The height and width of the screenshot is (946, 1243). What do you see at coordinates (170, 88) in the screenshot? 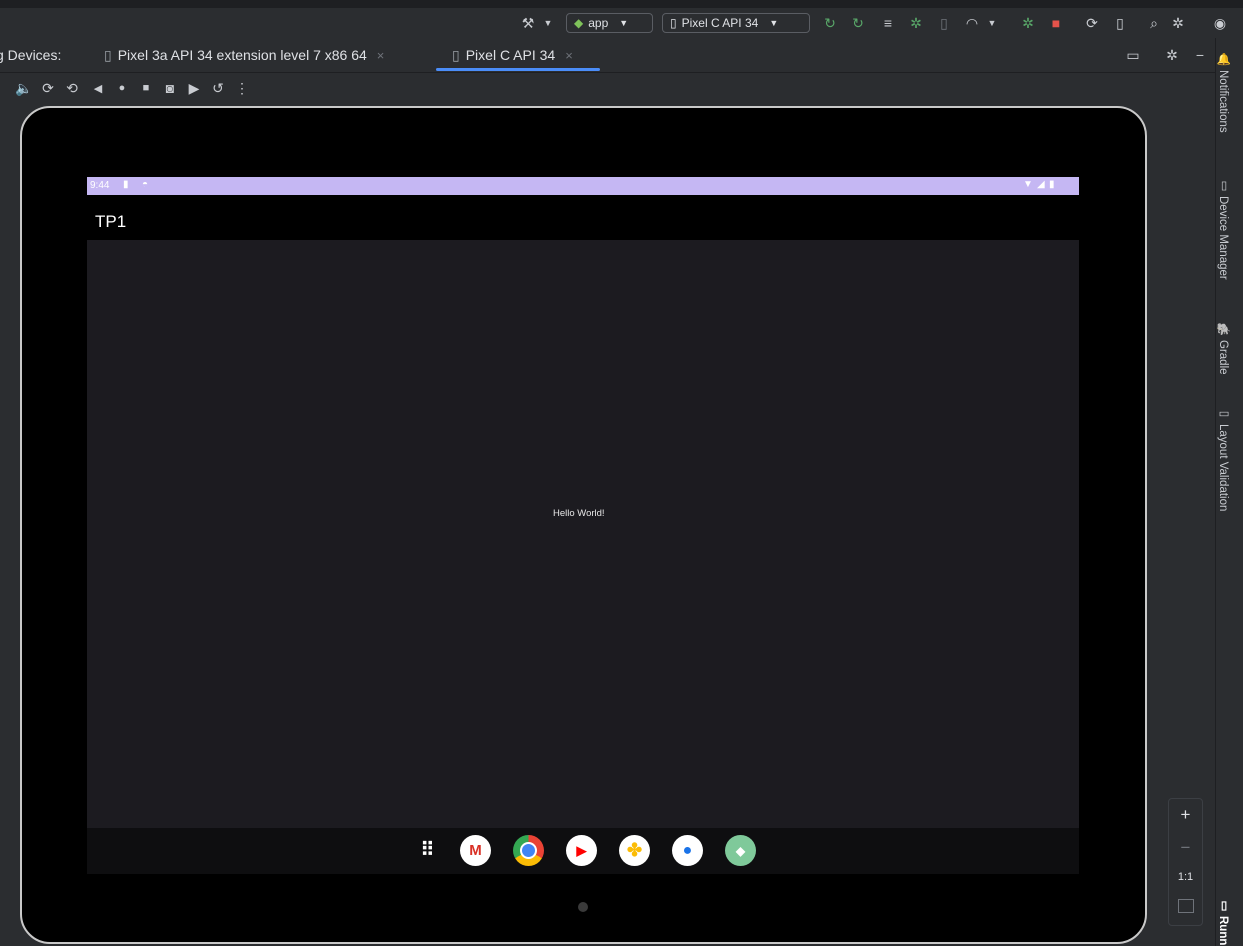
I see `camera-icon: ◙` at bounding box center [170, 88].